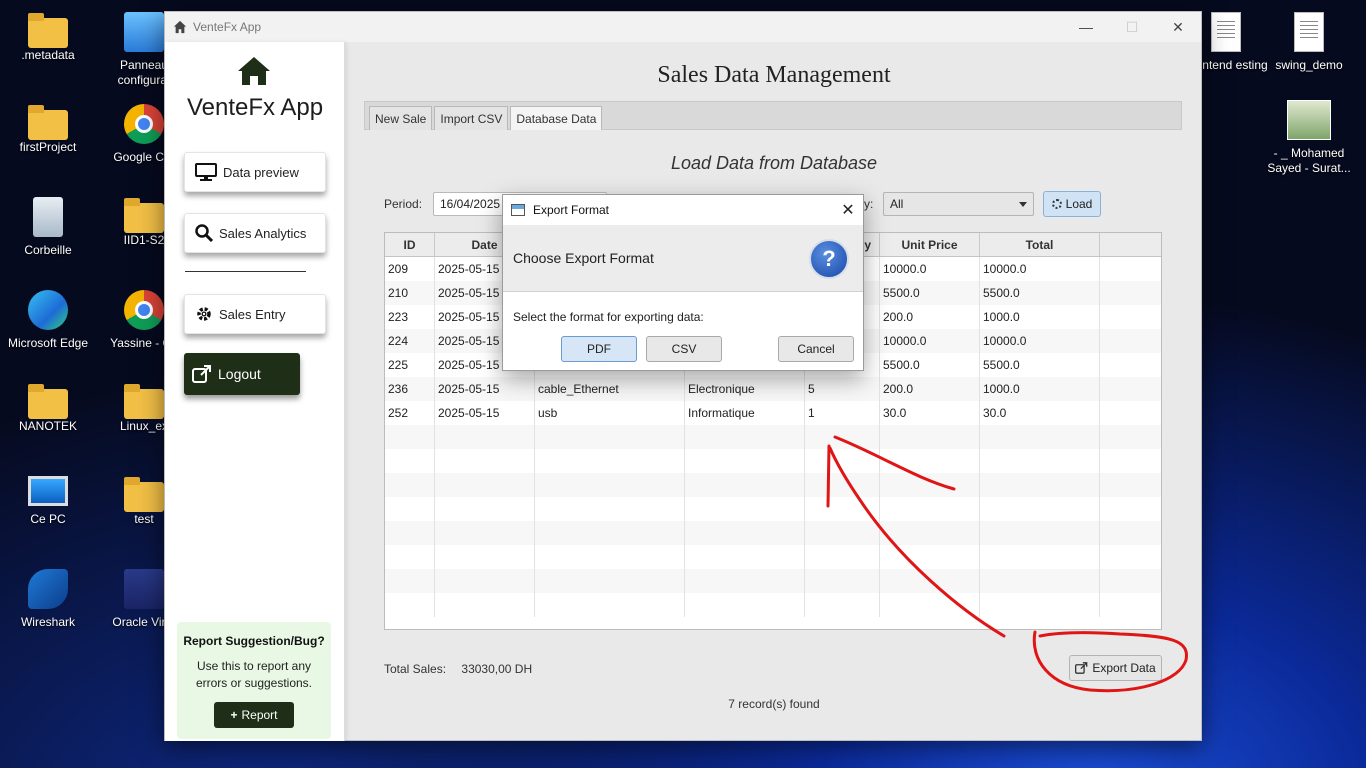  Describe the element at coordinates (401, 118) in the screenshot. I see `tab-new-sale: New Sale` at that location.